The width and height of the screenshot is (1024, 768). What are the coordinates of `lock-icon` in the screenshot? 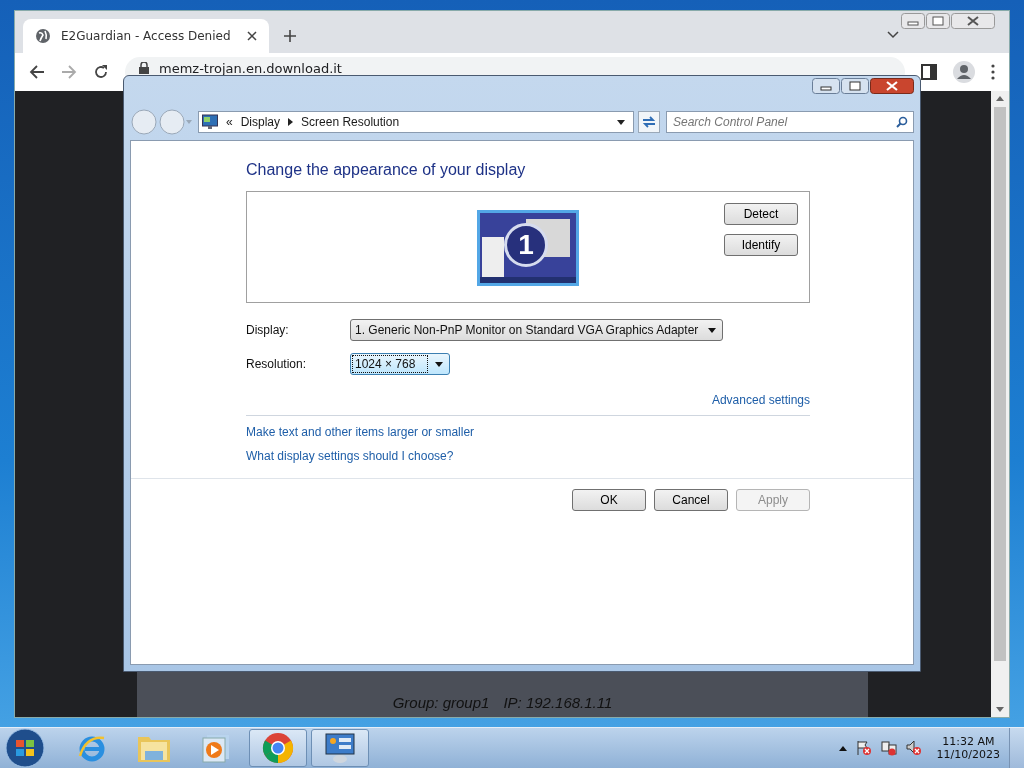 It's located at (144, 68).